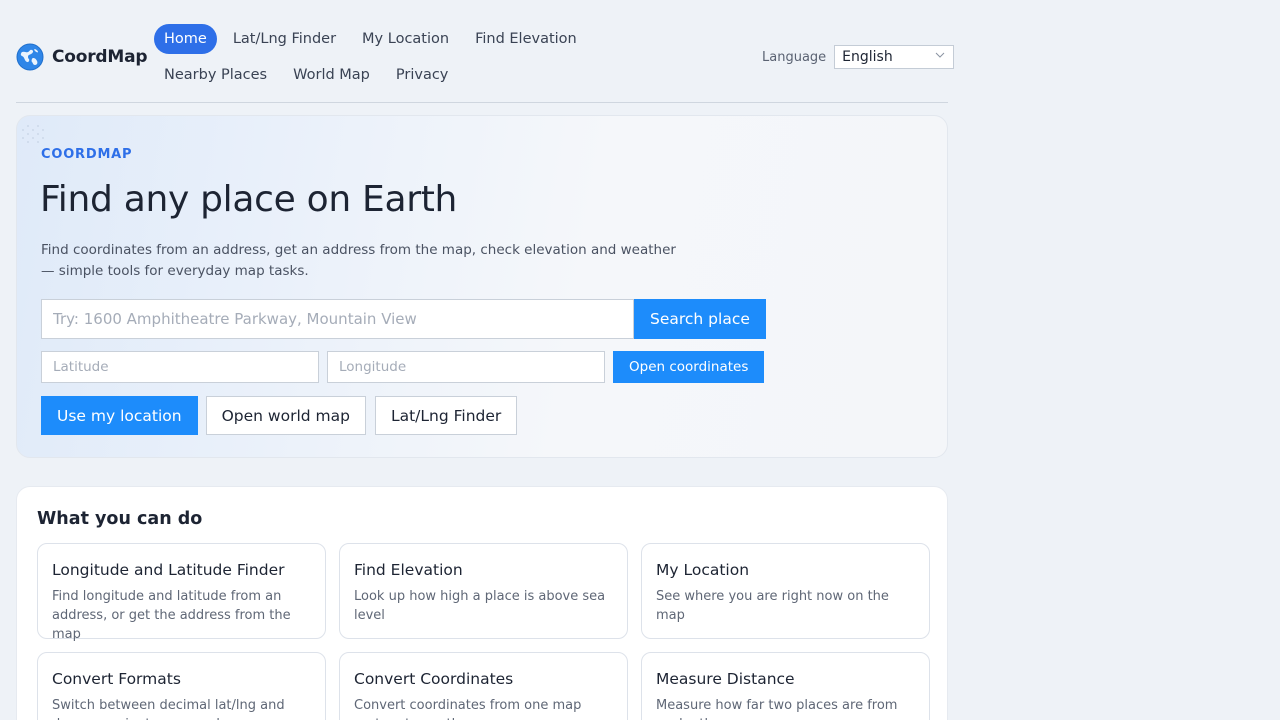 This screenshot has width=1280, height=720. What do you see at coordinates (689, 367) in the screenshot?
I see `open-coordinates-button: Open coordinates` at bounding box center [689, 367].